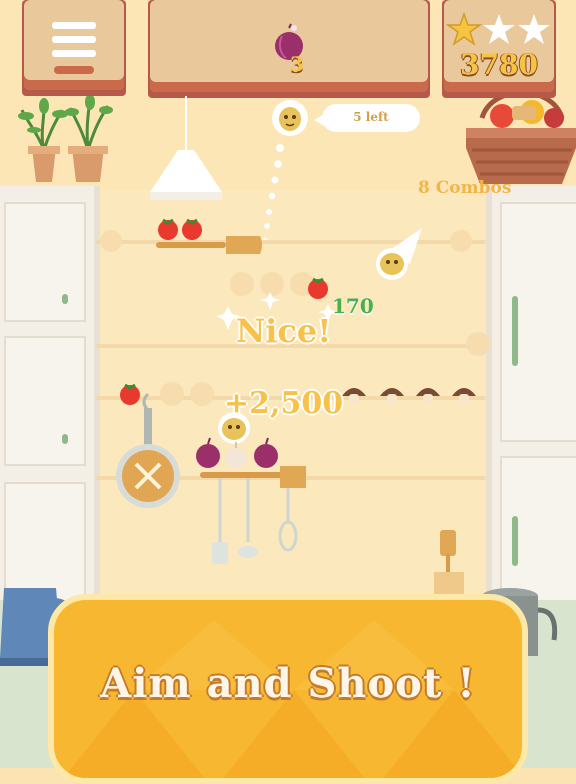 The image size is (576, 784). I want to click on potted-plants-icon, so click(65, 138).